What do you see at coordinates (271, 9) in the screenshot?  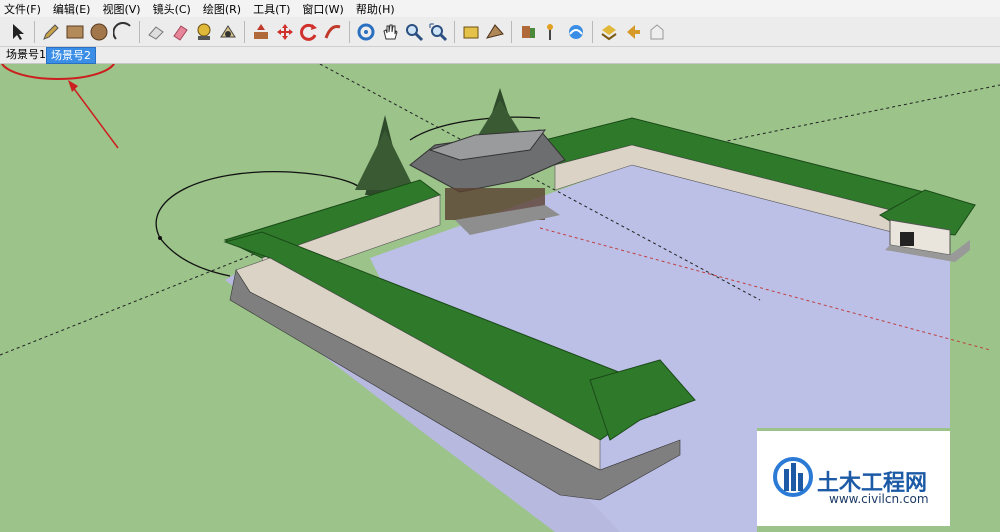 I see `menu-tools: 工具(T)` at bounding box center [271, 9].